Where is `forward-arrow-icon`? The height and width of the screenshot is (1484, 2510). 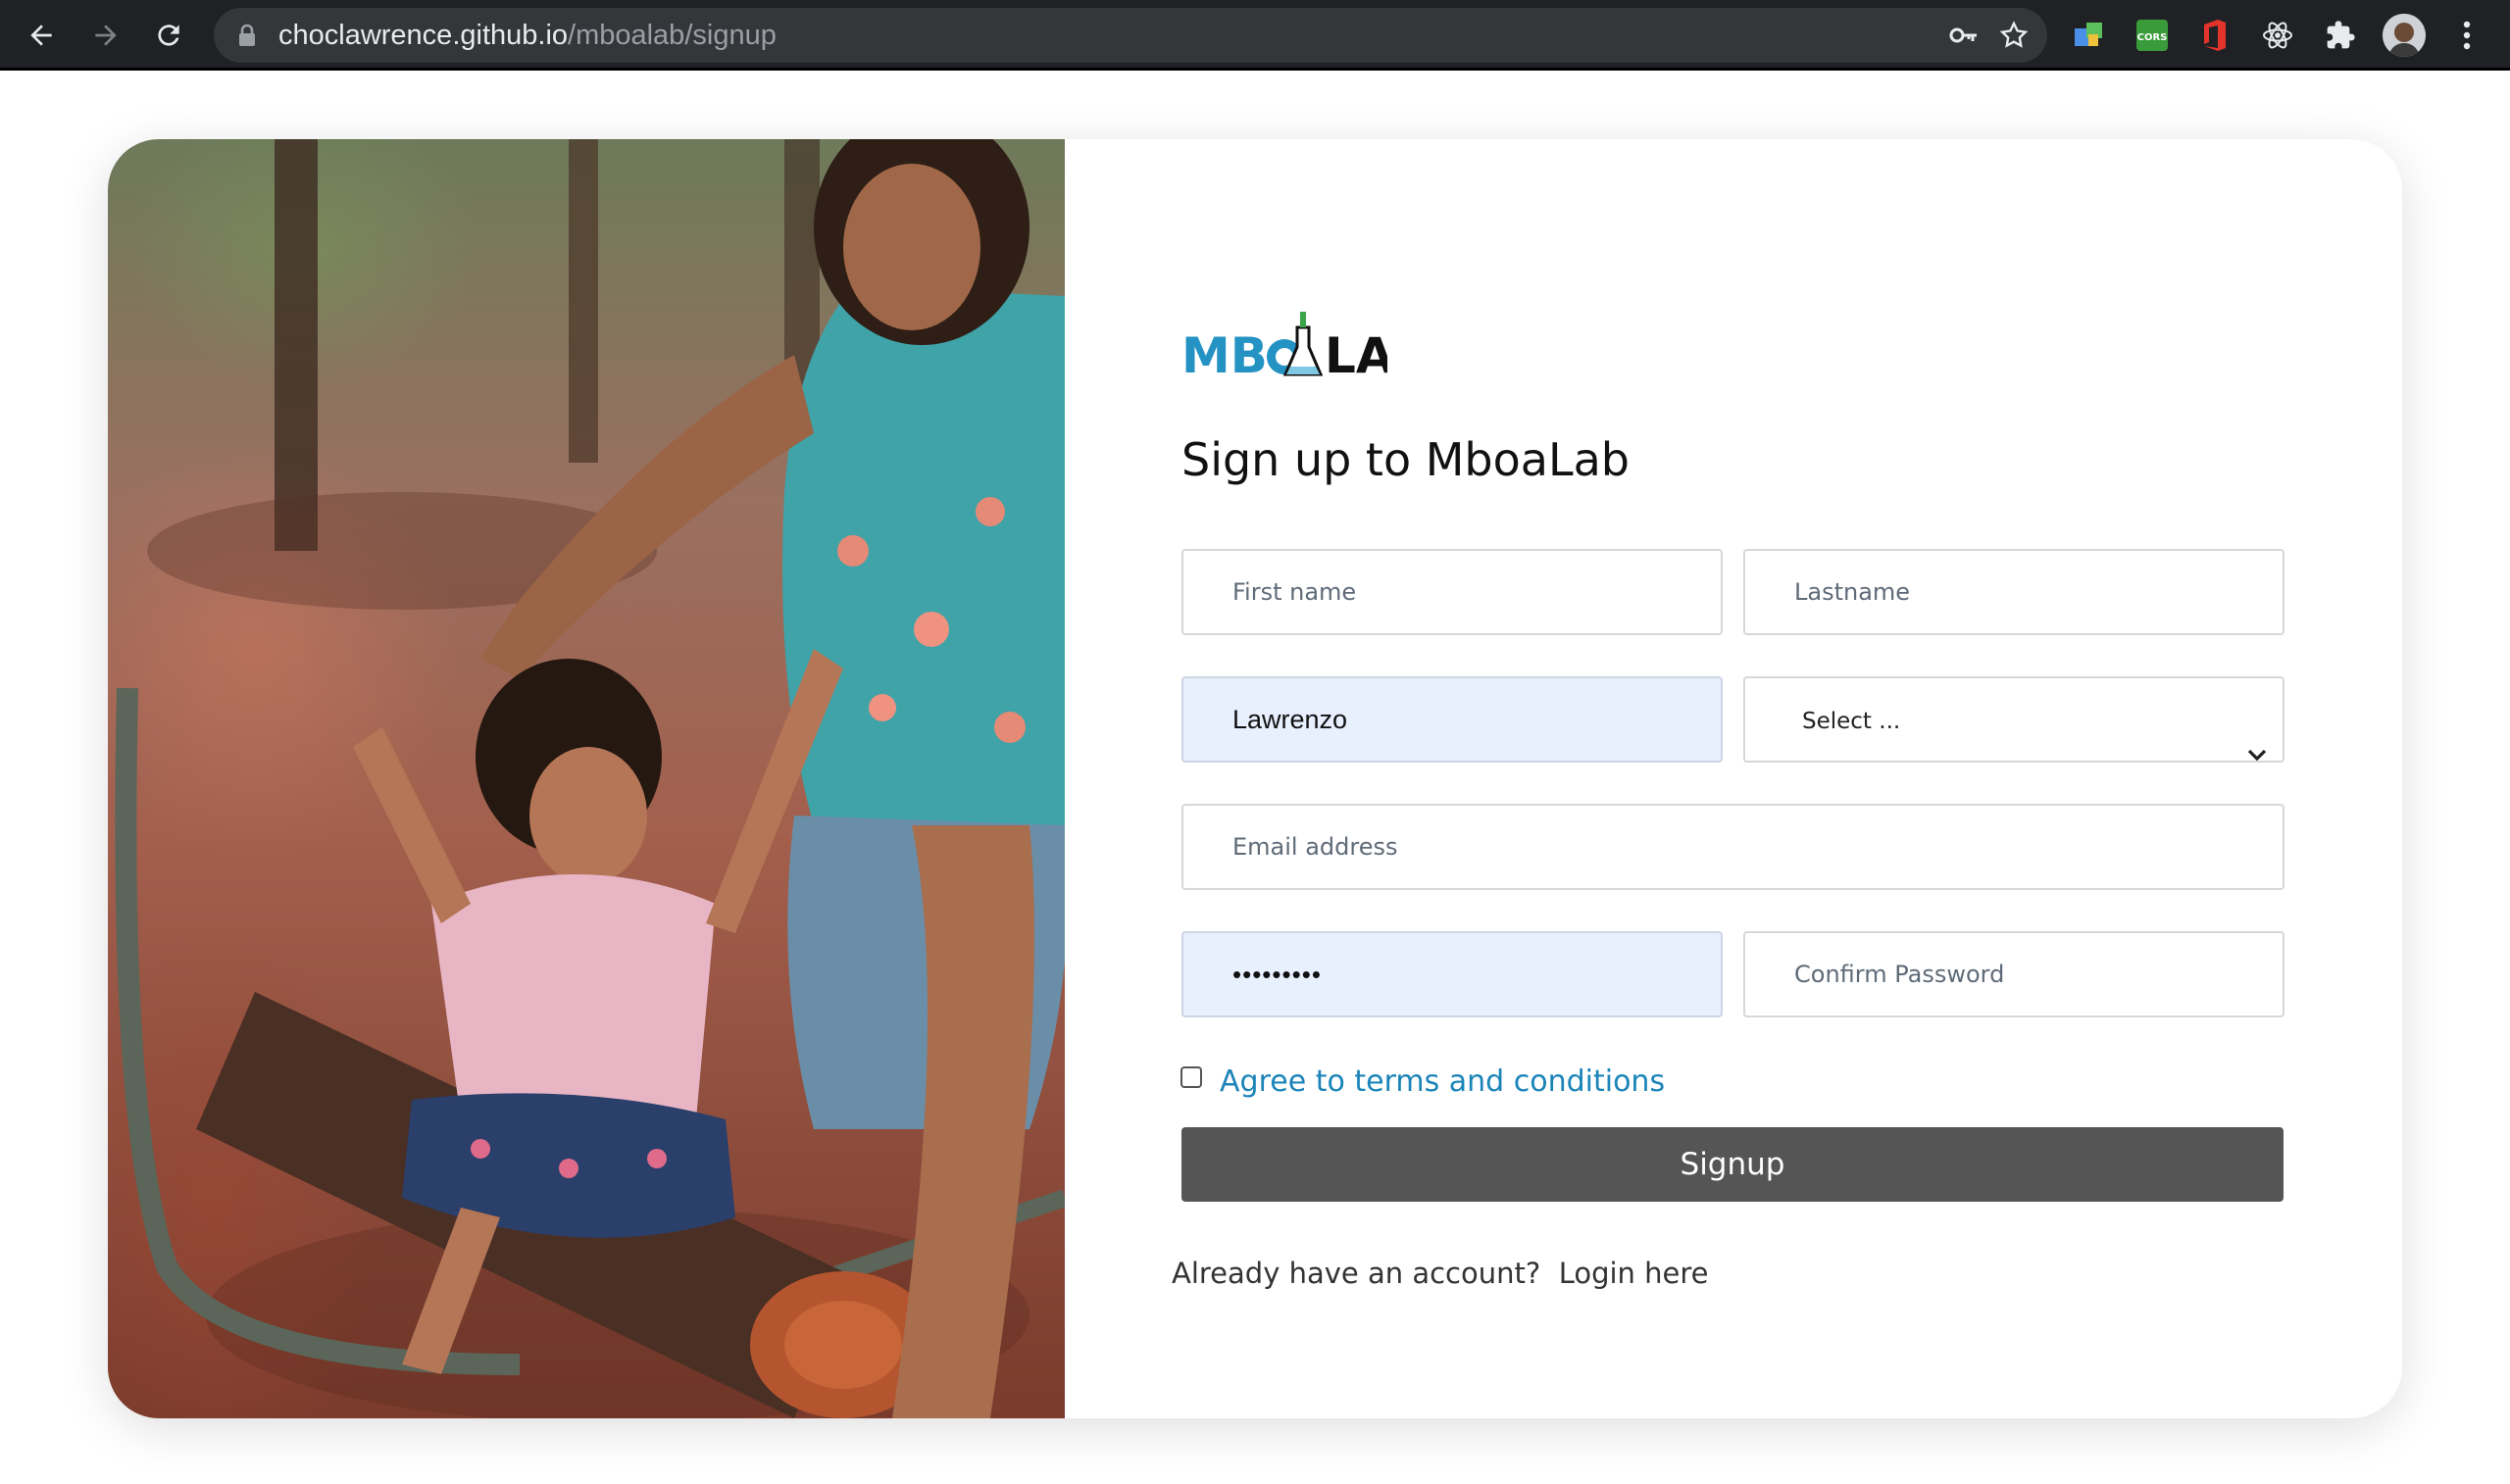 forward-arrow-icon is located at coordinates (105, 36).